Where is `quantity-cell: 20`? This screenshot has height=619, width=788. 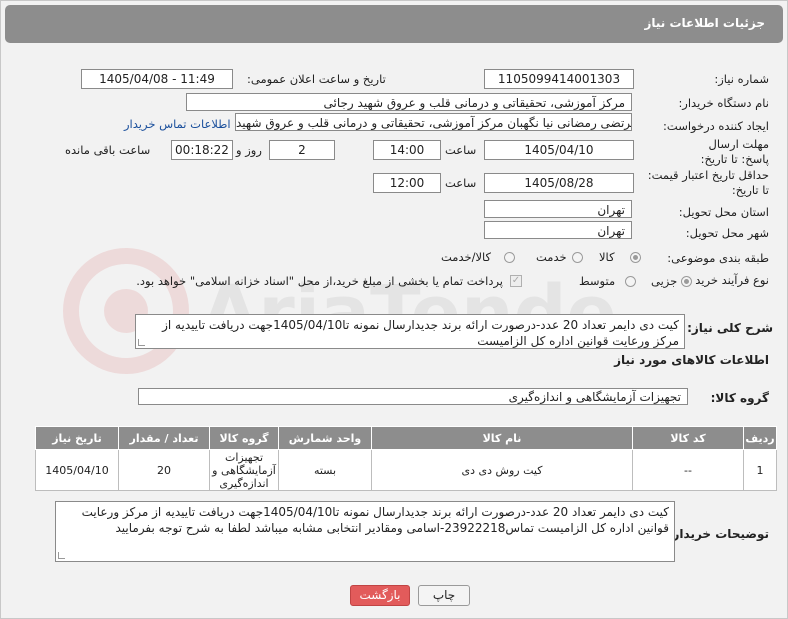
quantity-cell: 20 is located at coordinates (164, 470).